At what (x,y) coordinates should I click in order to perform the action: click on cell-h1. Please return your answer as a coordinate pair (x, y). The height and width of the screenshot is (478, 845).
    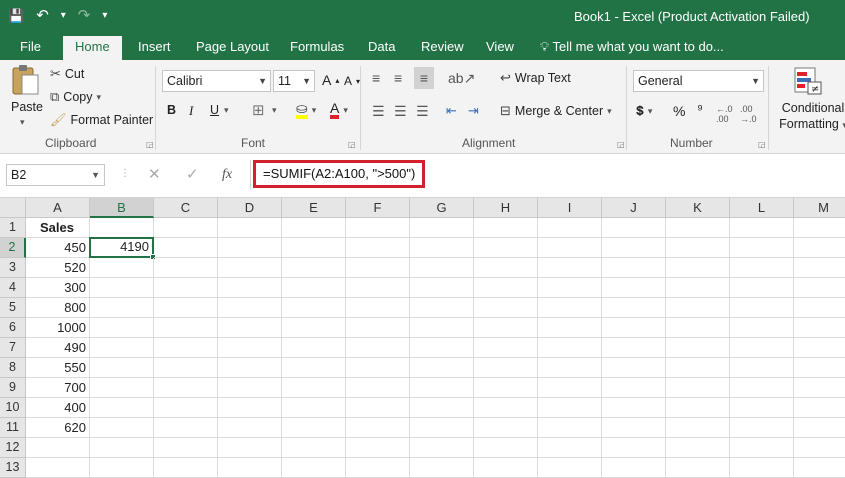
    Looking at the image, I should click on (506, 228).